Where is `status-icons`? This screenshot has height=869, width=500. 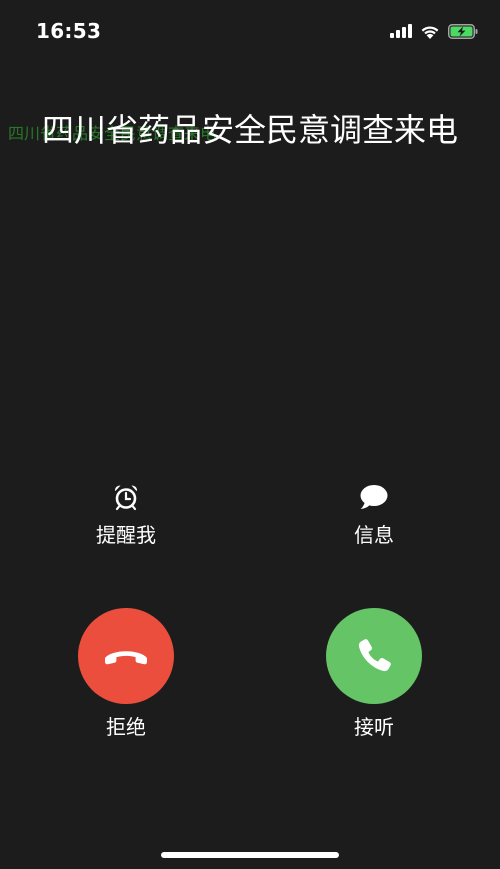 status-icons is located at coordinates (434, 31).